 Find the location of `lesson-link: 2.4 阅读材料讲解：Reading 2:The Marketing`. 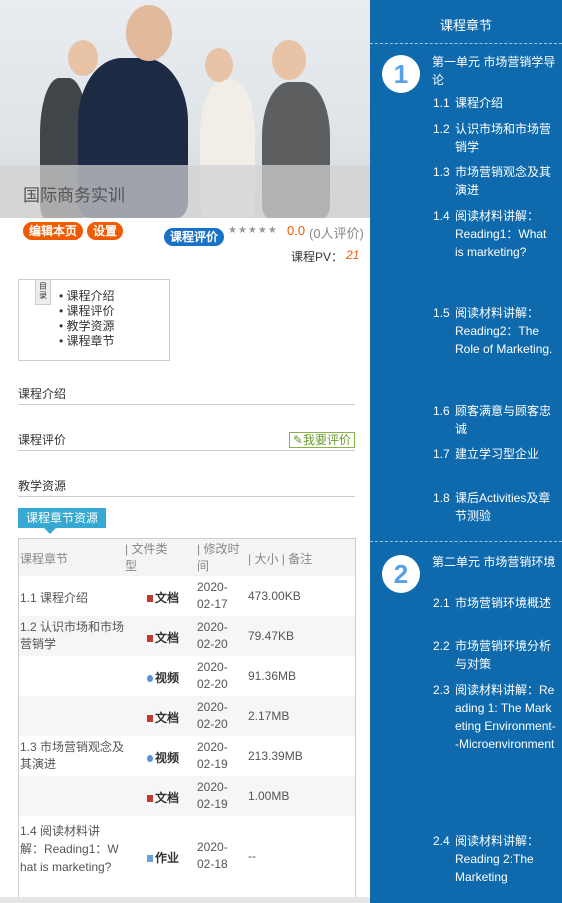

lesson-link: 2.4 阅读材料讲解：Reading 2:The Marketing is located at coordinates (495, 859).